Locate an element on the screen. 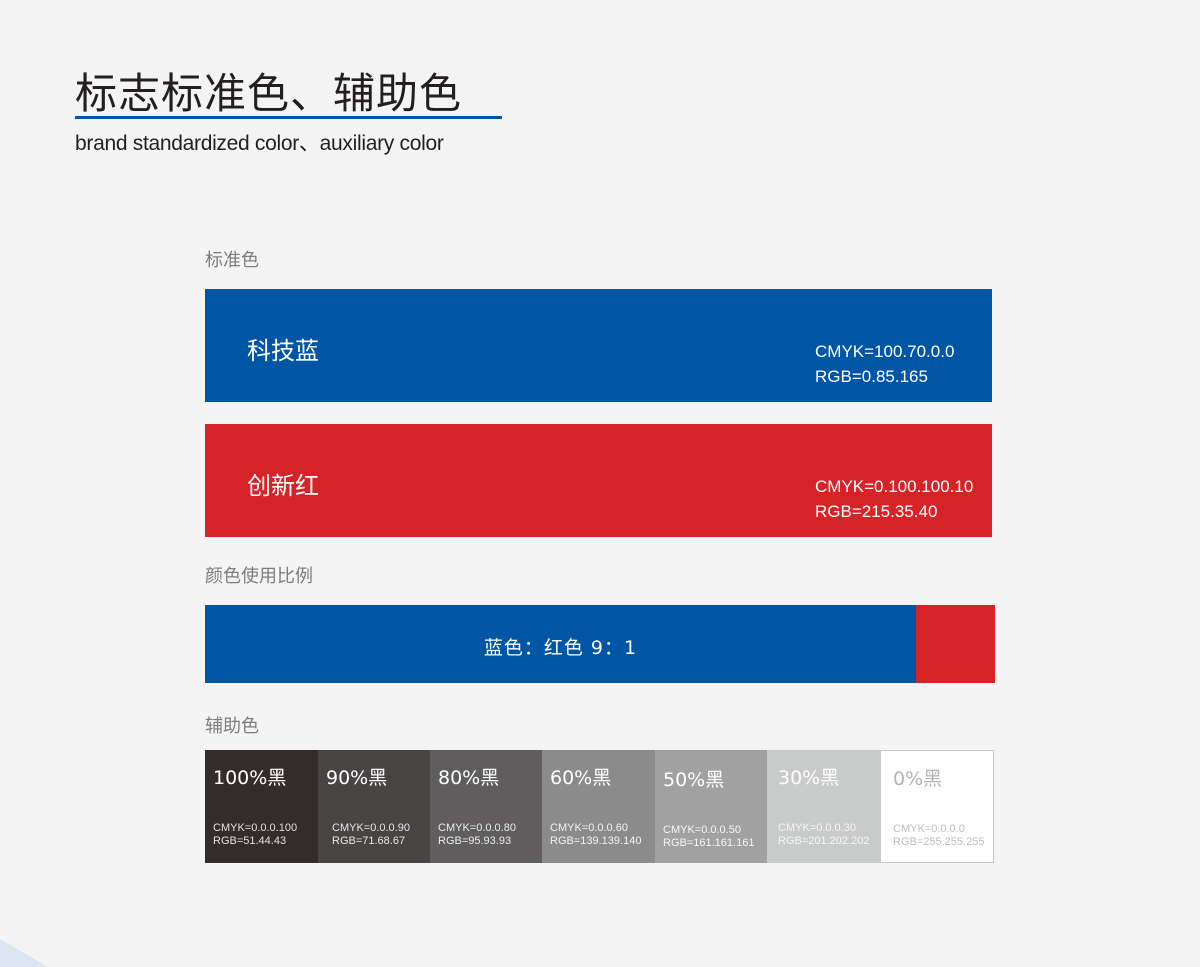  swatch-50-black: 50%黑 CMYK=0.0.0.50 RGB=161.161.161 is located at coordinates (711, 806).